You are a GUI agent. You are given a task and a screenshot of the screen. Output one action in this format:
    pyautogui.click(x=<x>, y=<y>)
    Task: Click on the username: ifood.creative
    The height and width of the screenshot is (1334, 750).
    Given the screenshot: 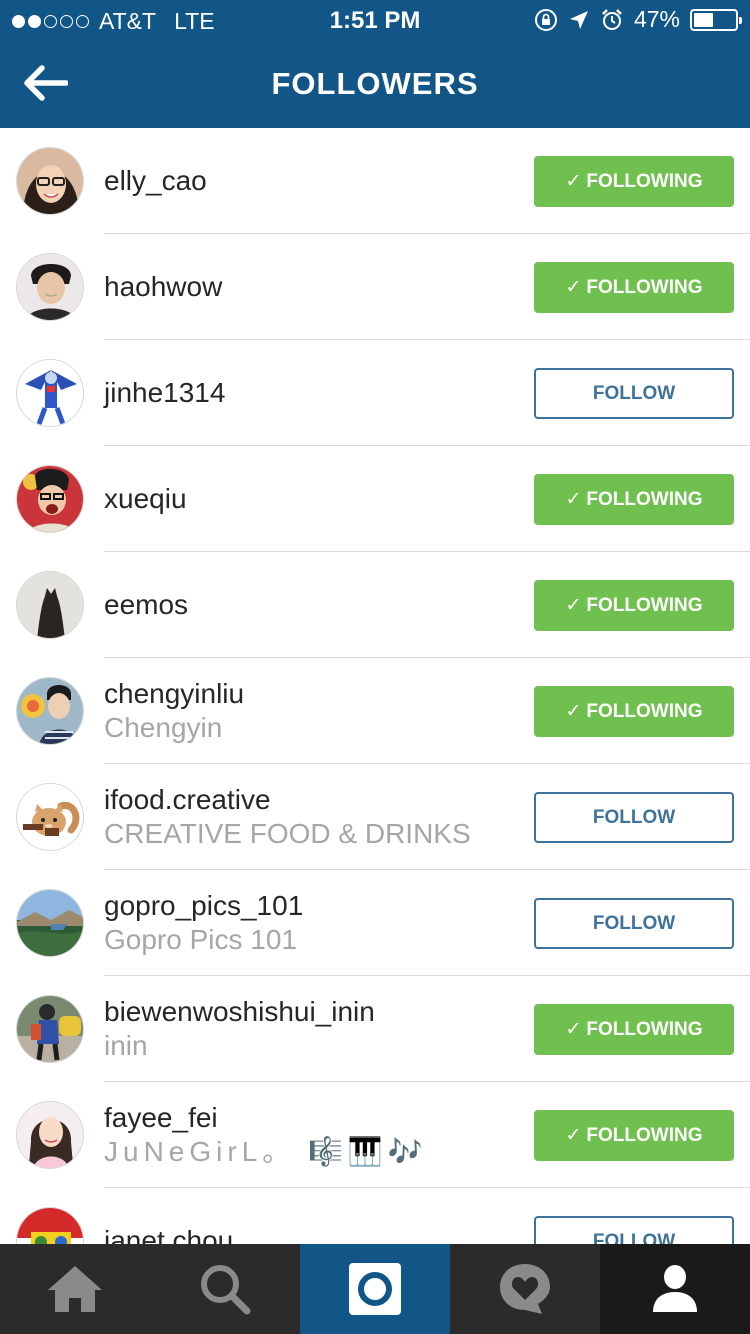 What is the action you would take?
    pyautogui.click(x=312, y=800)
    